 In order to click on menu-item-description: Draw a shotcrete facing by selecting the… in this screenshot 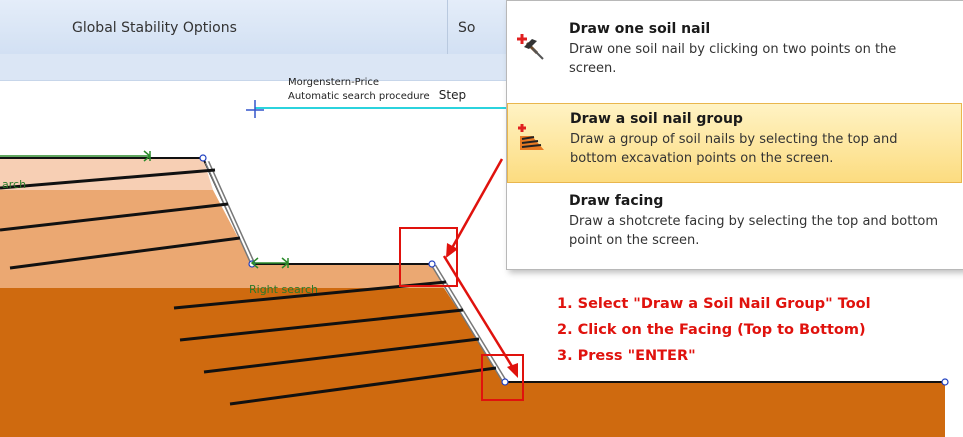, I will do `click(754, 231)`.